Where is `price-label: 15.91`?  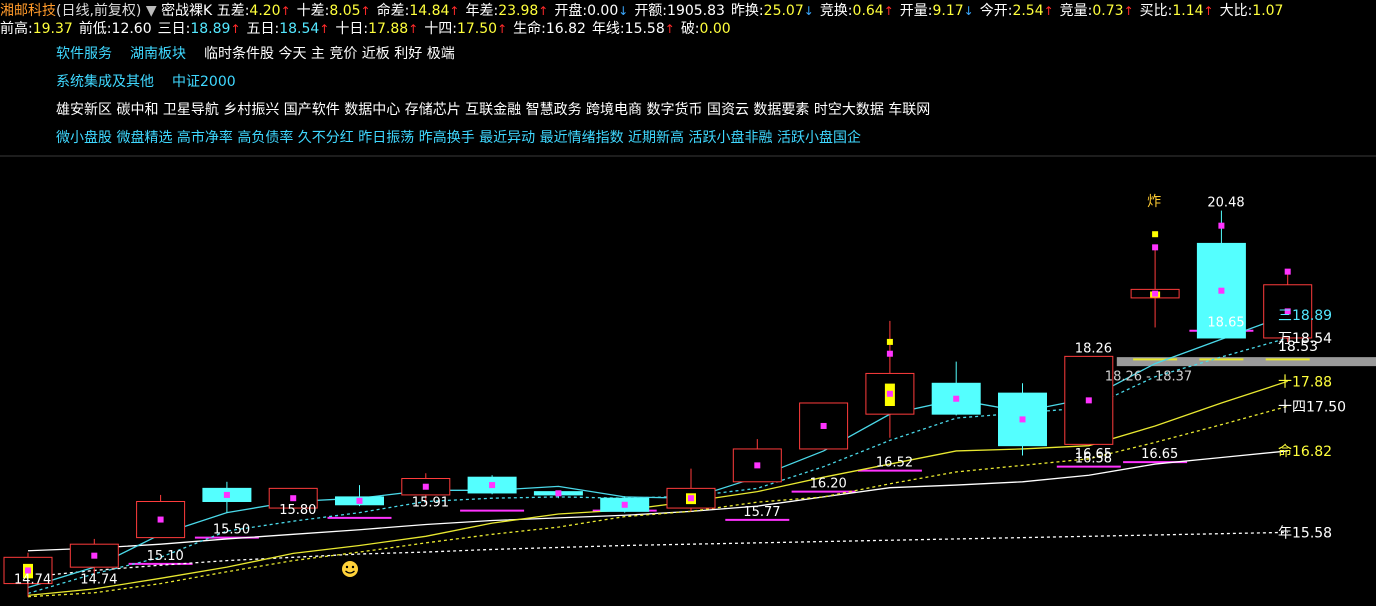 price-label: 15.91 is located at coordinates (430, 503).